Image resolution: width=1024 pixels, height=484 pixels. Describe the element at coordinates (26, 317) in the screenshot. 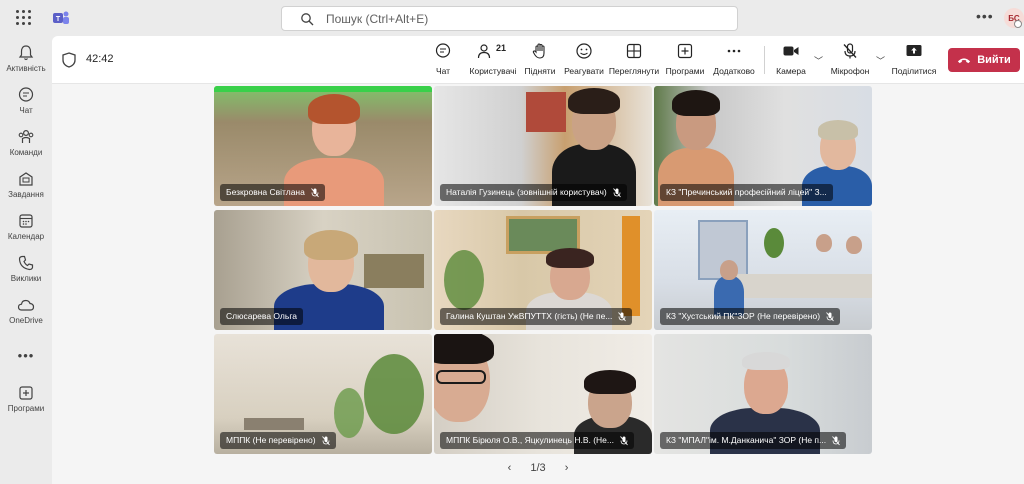

I see `rail-item-onedrive: OneDrive` at that location.